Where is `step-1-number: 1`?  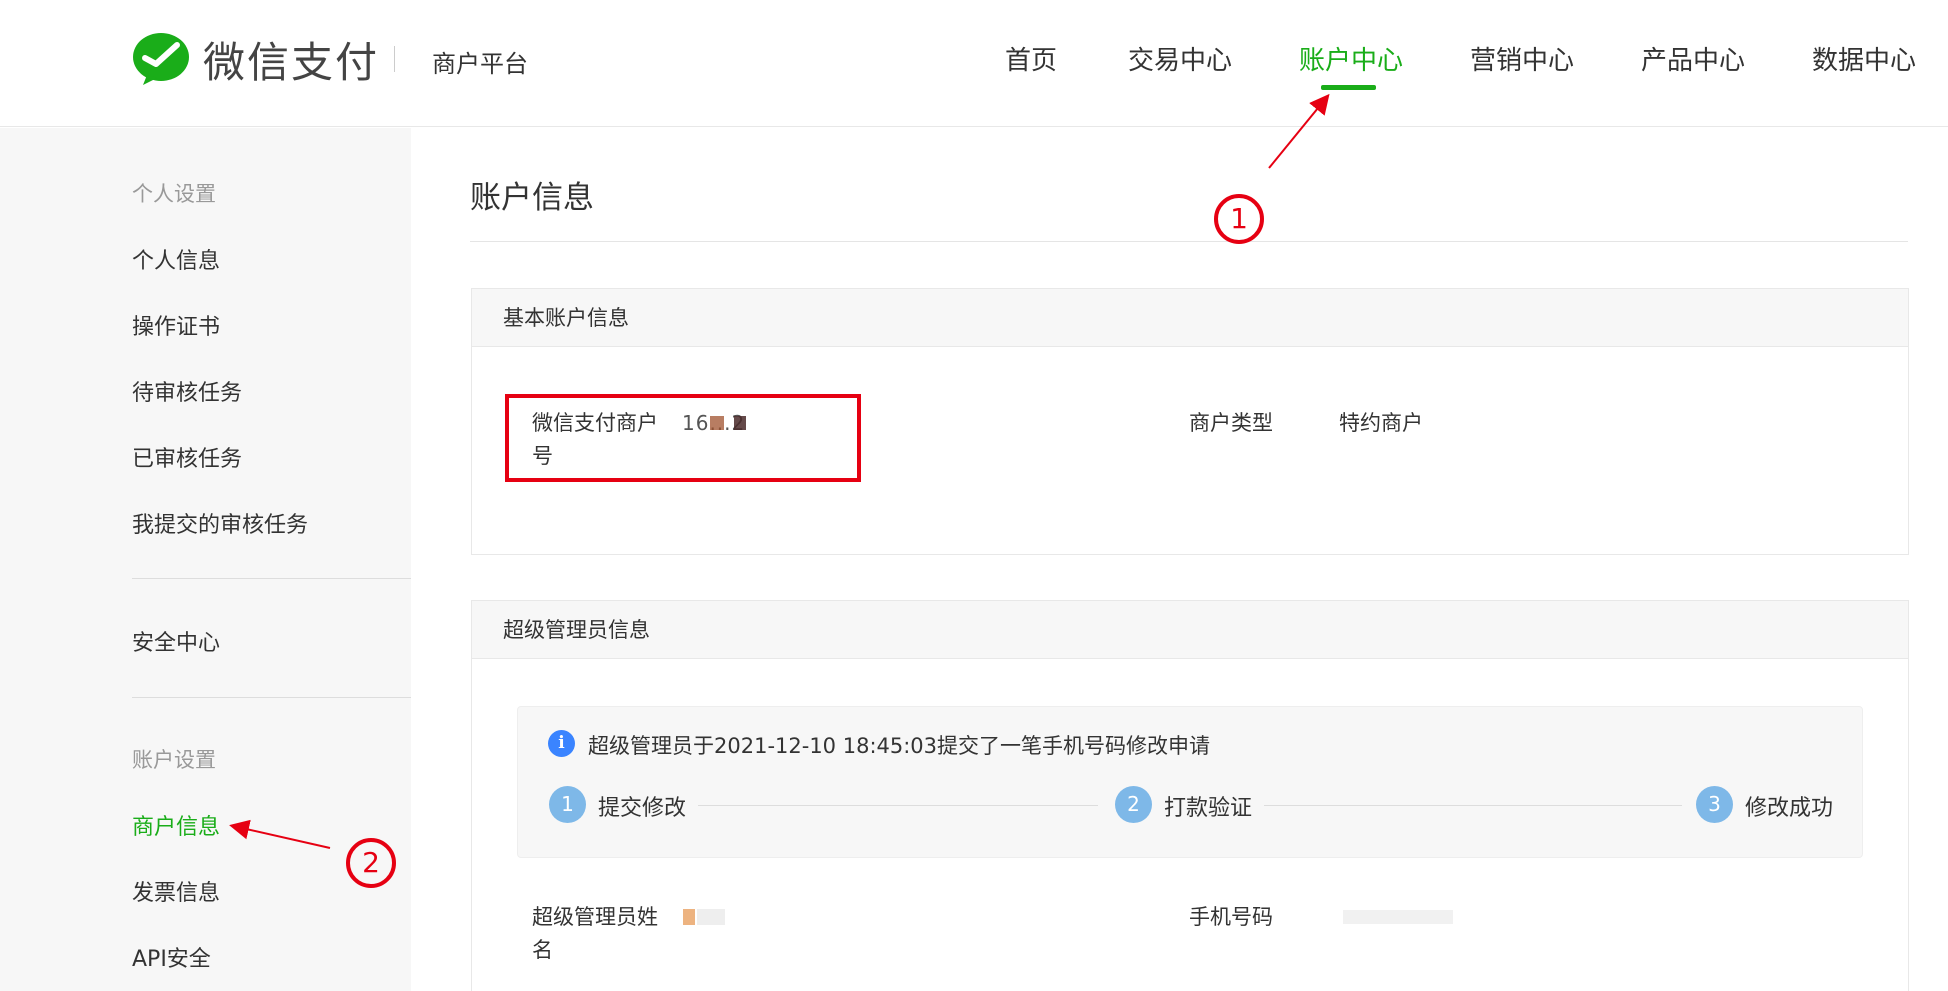
step-1-number: 1 is located at coordinates (567, 804).